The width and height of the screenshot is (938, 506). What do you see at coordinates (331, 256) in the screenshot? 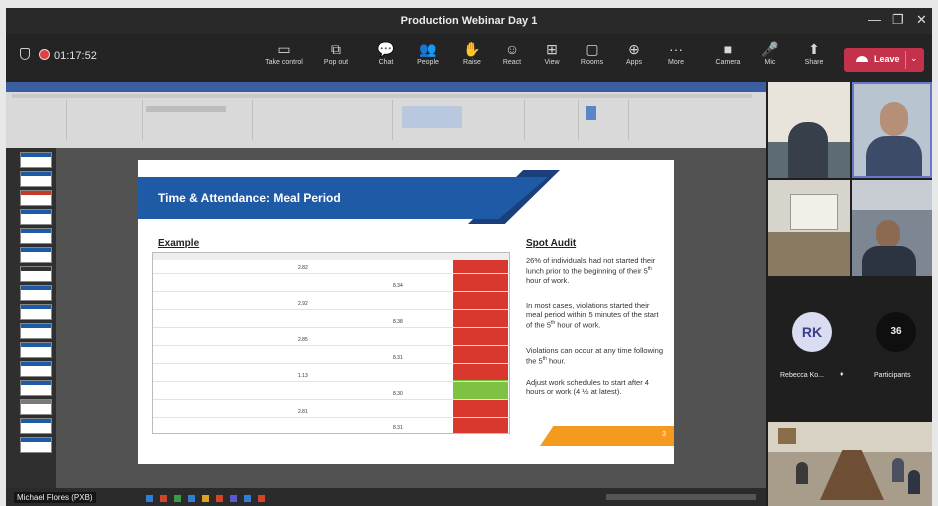
I see `table-header` at bounding box center [331, 256].